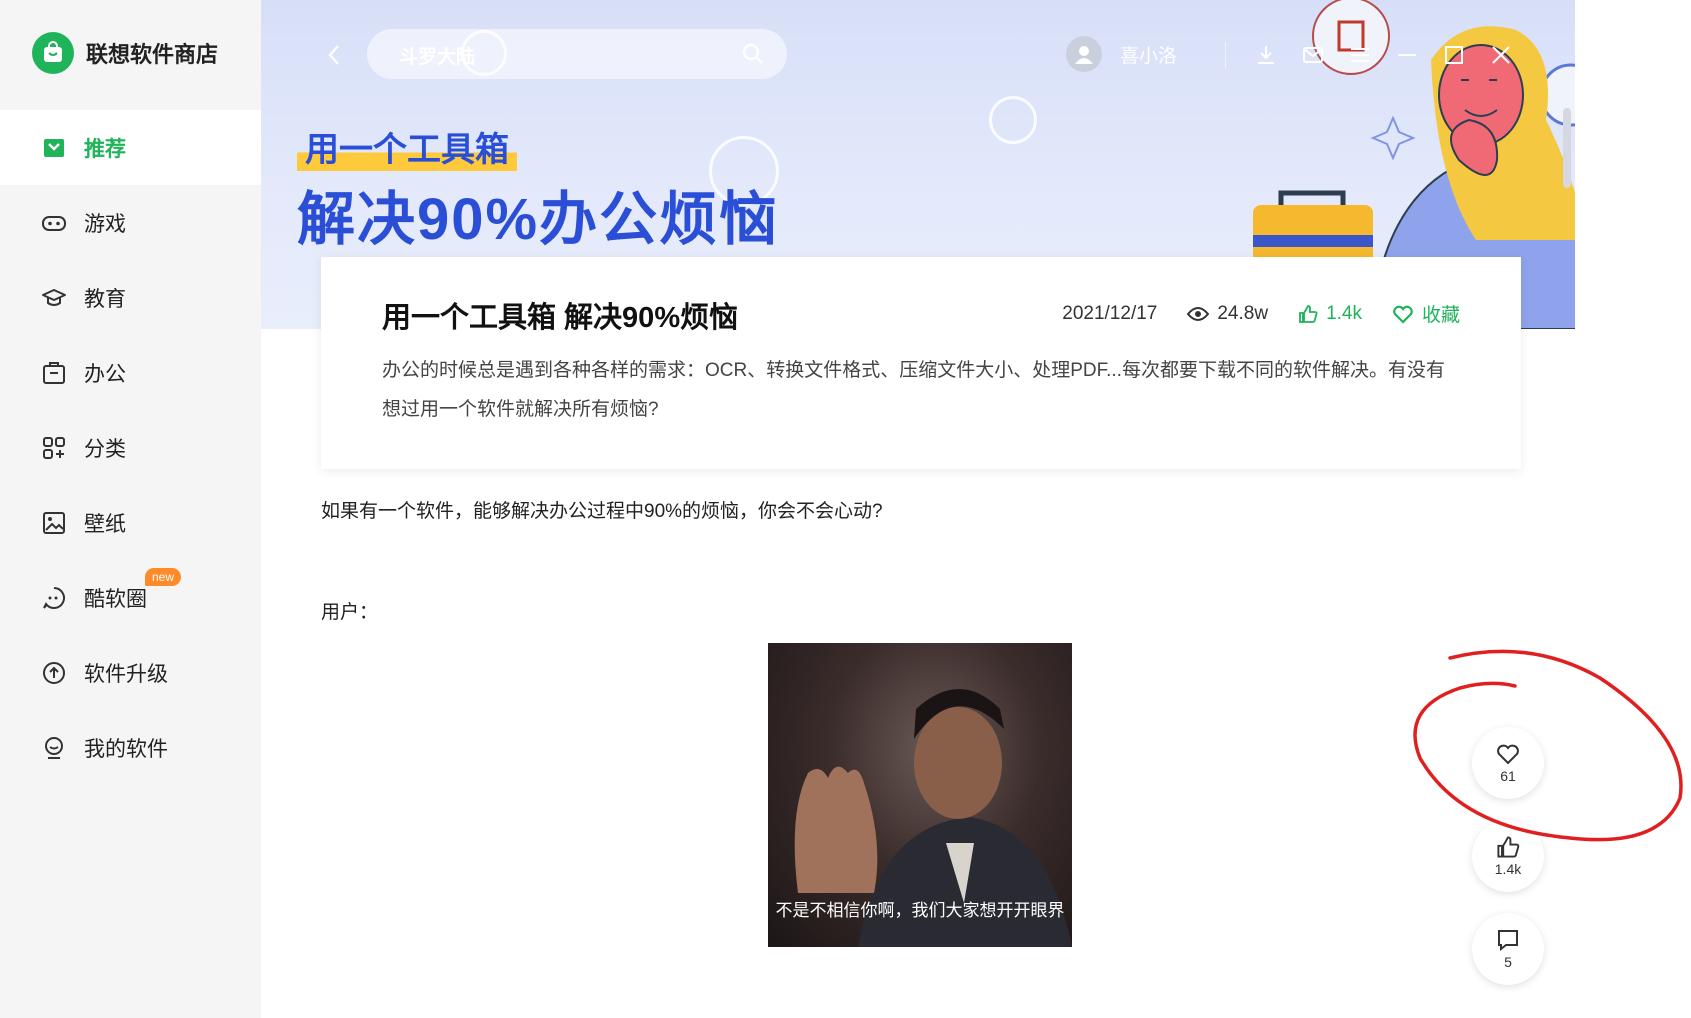 The image size is (1691, 1018). I want to click on minimize-icon, so click(1407, 55).